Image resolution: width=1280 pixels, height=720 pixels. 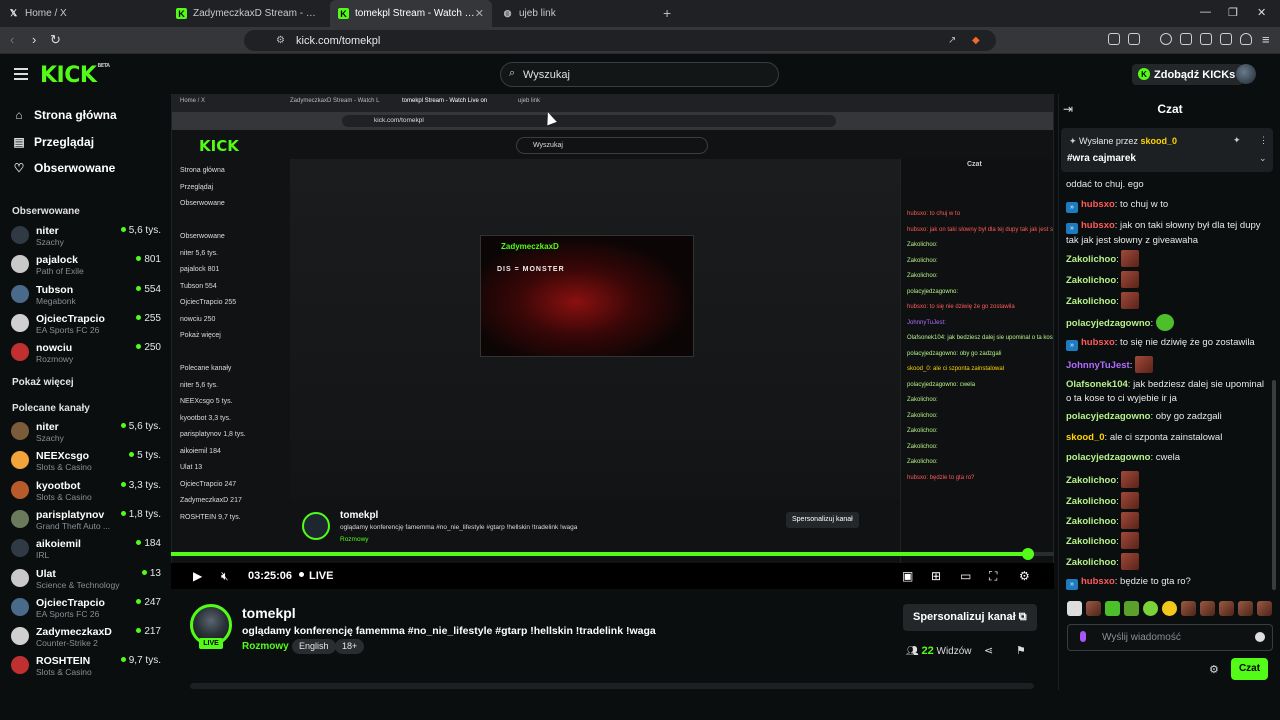 What do you see at coordinates (907, 576) in the screenshot?
I see `pip-icon: ▣` at bounding box center [907, 576].